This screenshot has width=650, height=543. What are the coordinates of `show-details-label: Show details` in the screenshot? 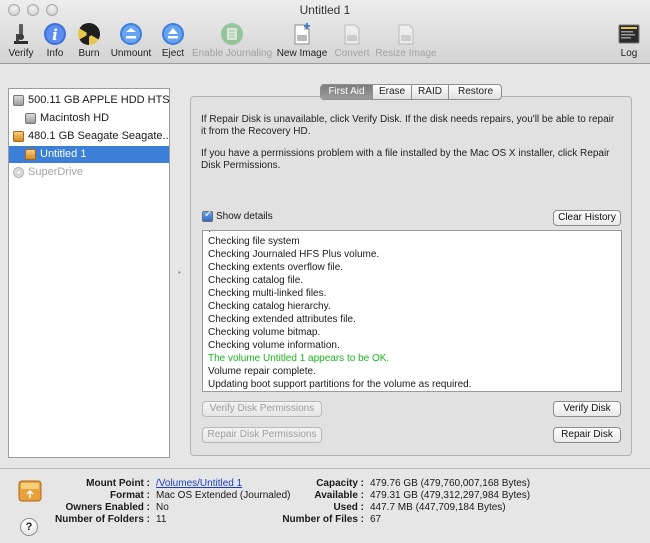 It's located at (244, 216).